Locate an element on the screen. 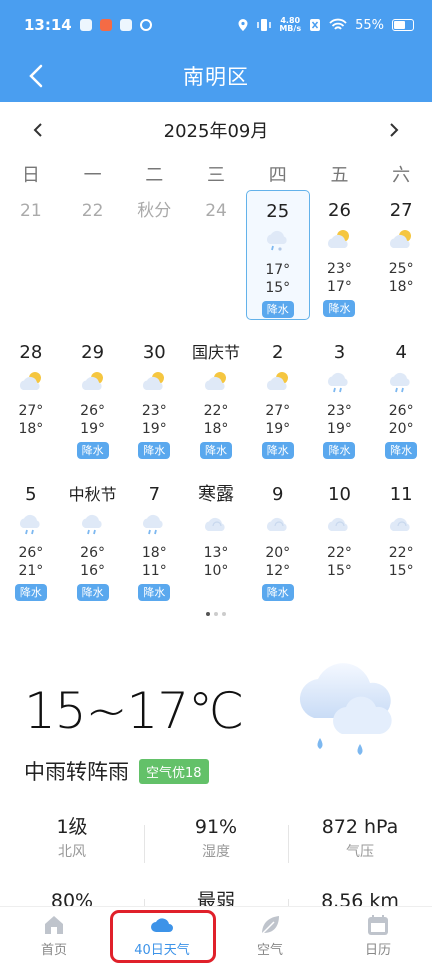 This screenshot has width=432, height=964. wind-stat: 1级 北风 is located at coordinates (72, 838).